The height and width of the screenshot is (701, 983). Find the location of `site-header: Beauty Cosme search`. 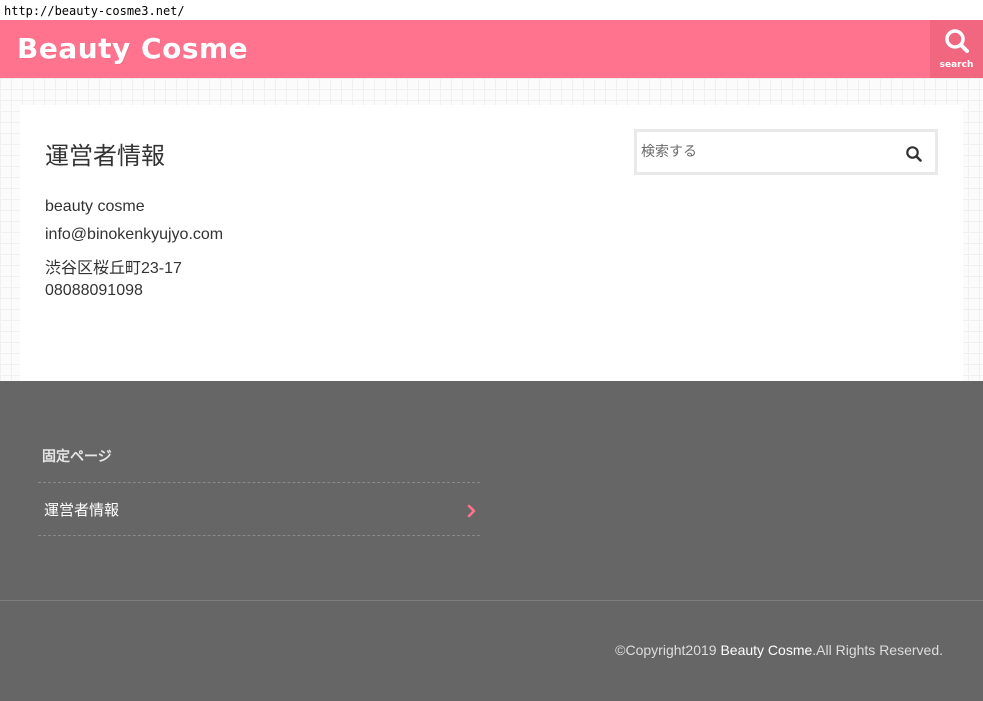

site-header: Beauty Cosme search is located at coordinates (491, 49).